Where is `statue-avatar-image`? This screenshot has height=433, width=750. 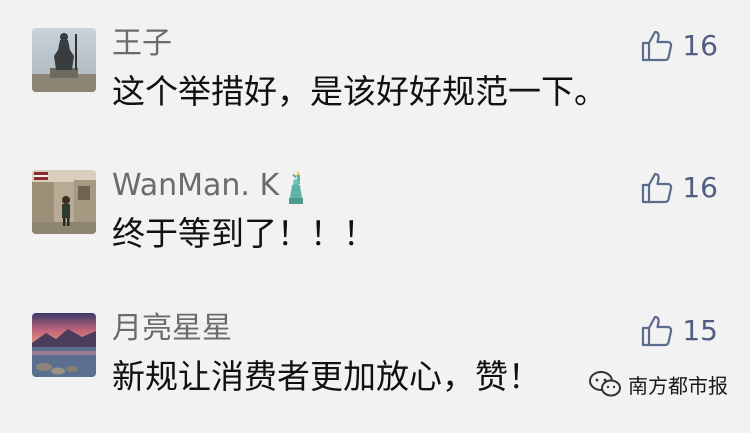
statue-avatar-image is located at coordinates (64, 60).